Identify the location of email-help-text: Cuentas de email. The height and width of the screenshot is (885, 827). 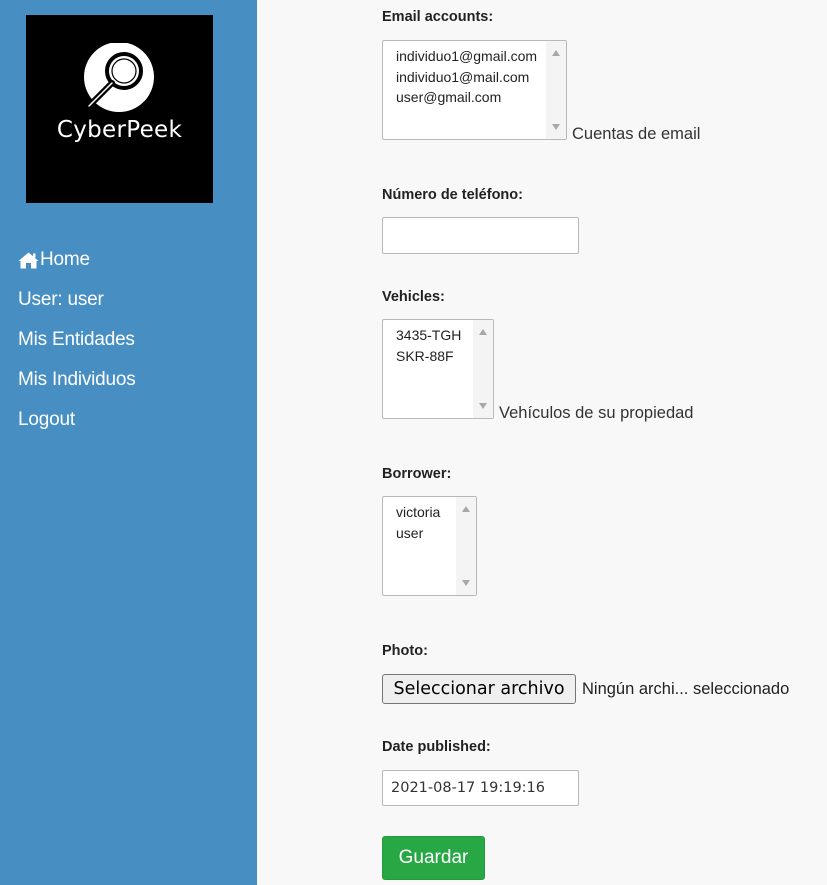
(636, 134).